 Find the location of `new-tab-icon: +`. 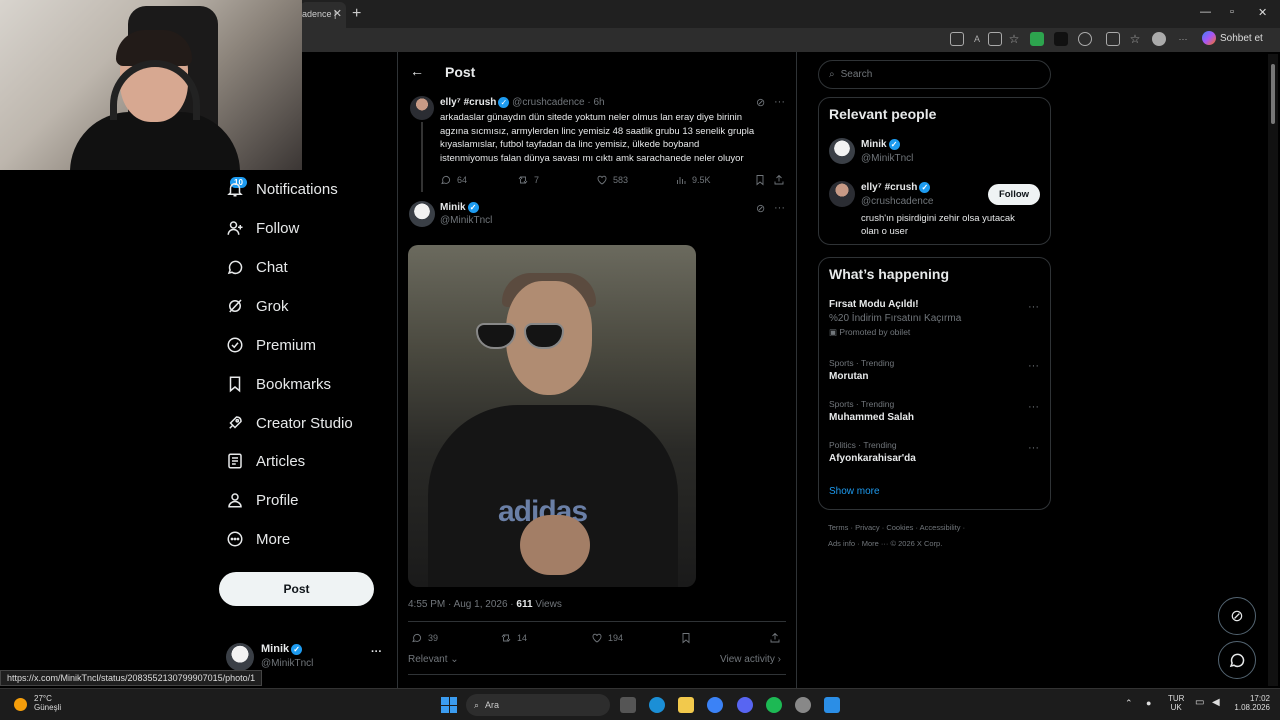

new-tab-icon: + is located at coordinates (356, 14).